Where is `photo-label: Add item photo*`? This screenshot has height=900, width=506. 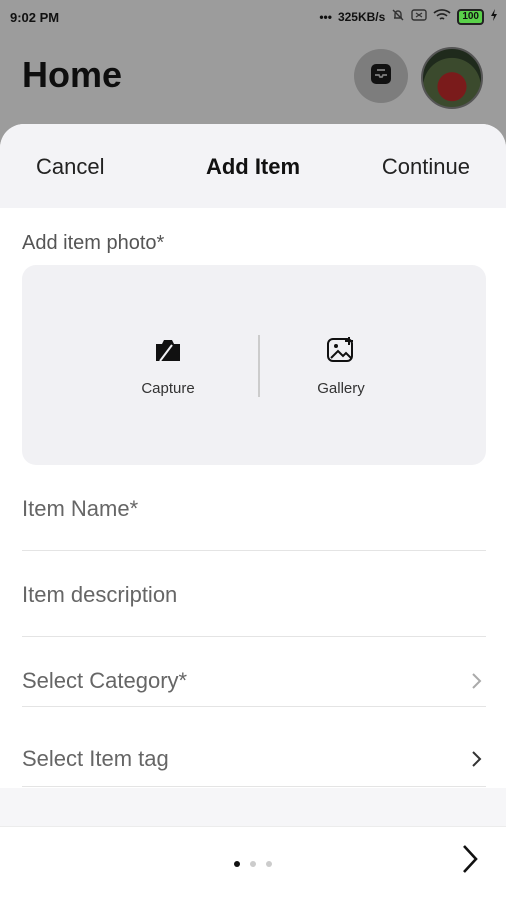
photo-label: Add item photo* is located at coordinates (93, 243).